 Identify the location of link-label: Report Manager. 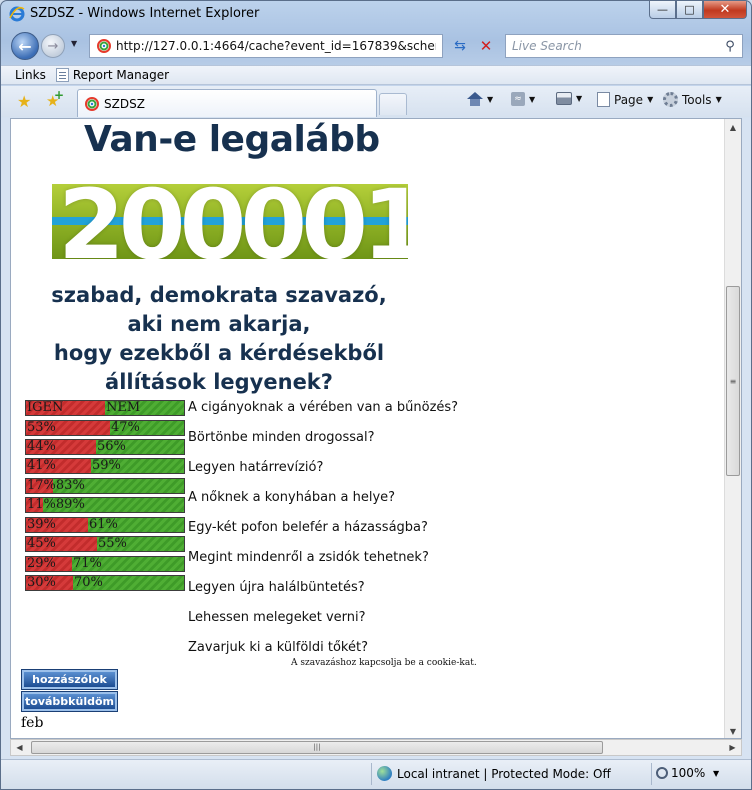
(121, 75).